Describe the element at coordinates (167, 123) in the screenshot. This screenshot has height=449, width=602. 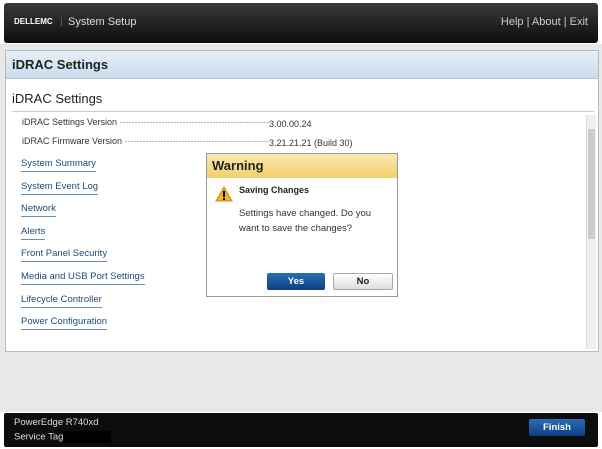
I see `settings-version-row: iDRAC Settings Version3.00.00.24` at that location.